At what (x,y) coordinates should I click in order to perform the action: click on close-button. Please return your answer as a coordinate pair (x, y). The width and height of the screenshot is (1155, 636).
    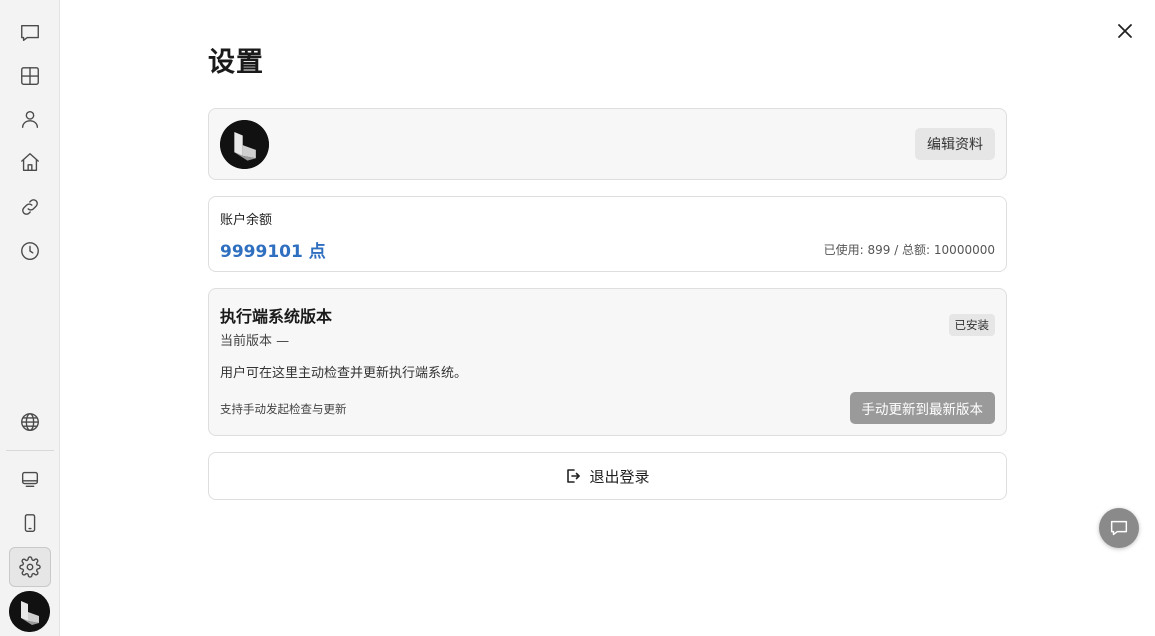
    Looking at the image, I should click on (1125, 31).